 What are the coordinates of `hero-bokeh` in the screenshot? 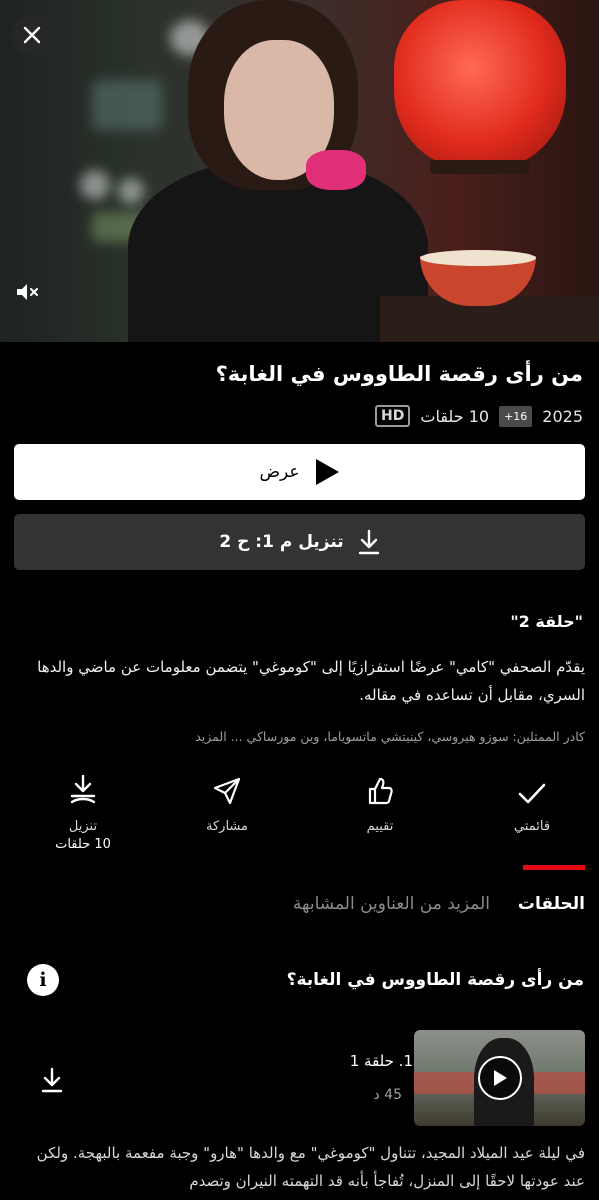 It's located at (95, 185).